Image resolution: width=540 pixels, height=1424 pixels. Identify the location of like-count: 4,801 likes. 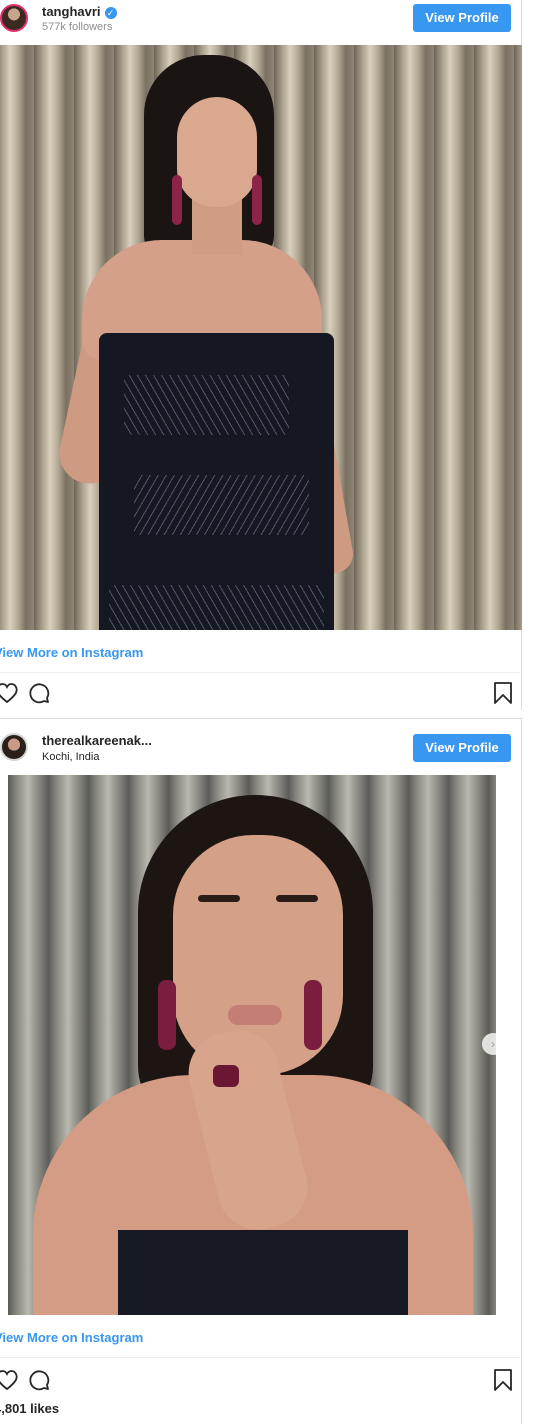
(29, 1408).